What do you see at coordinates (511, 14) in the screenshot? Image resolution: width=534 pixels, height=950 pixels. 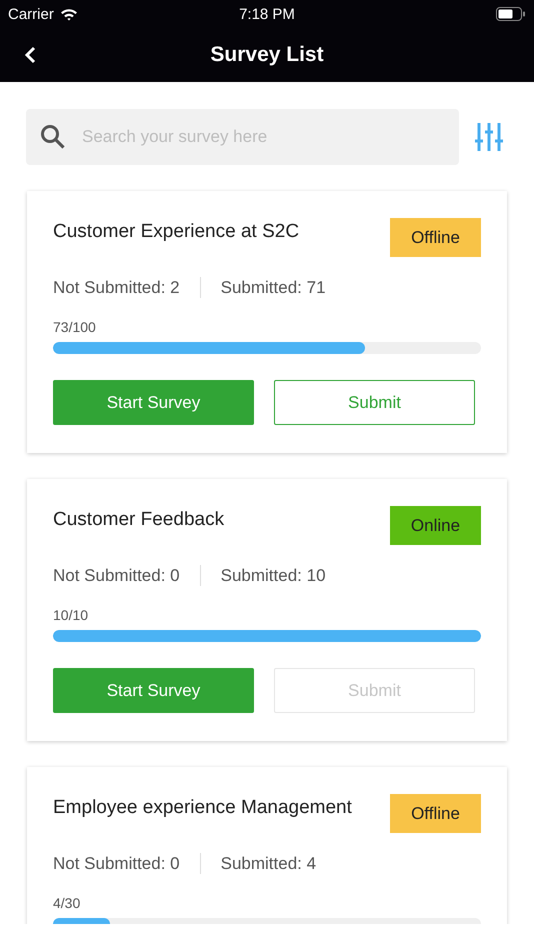 I see `battery-icon` at bounding box center [511, 14].